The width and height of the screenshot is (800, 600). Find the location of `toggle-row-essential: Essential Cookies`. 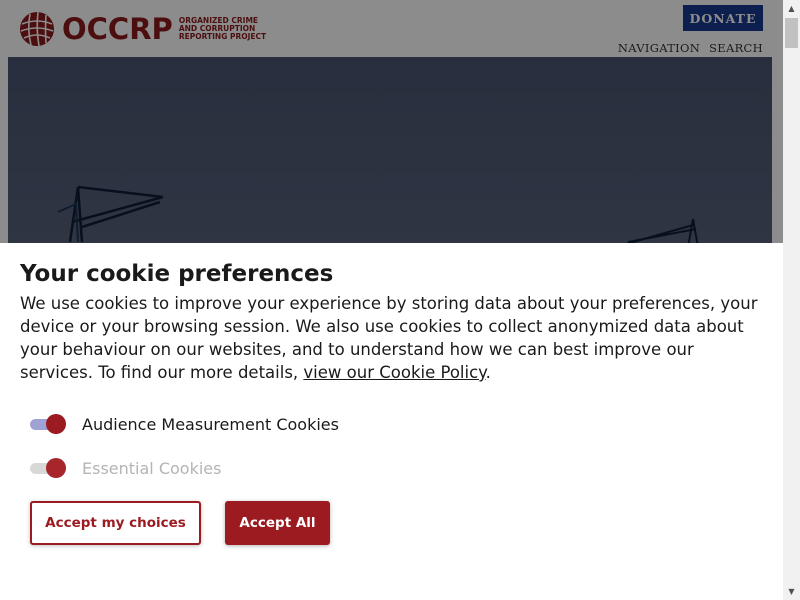

toggle-row-essential: Essential Cookies is located at coordinates (125, 468).